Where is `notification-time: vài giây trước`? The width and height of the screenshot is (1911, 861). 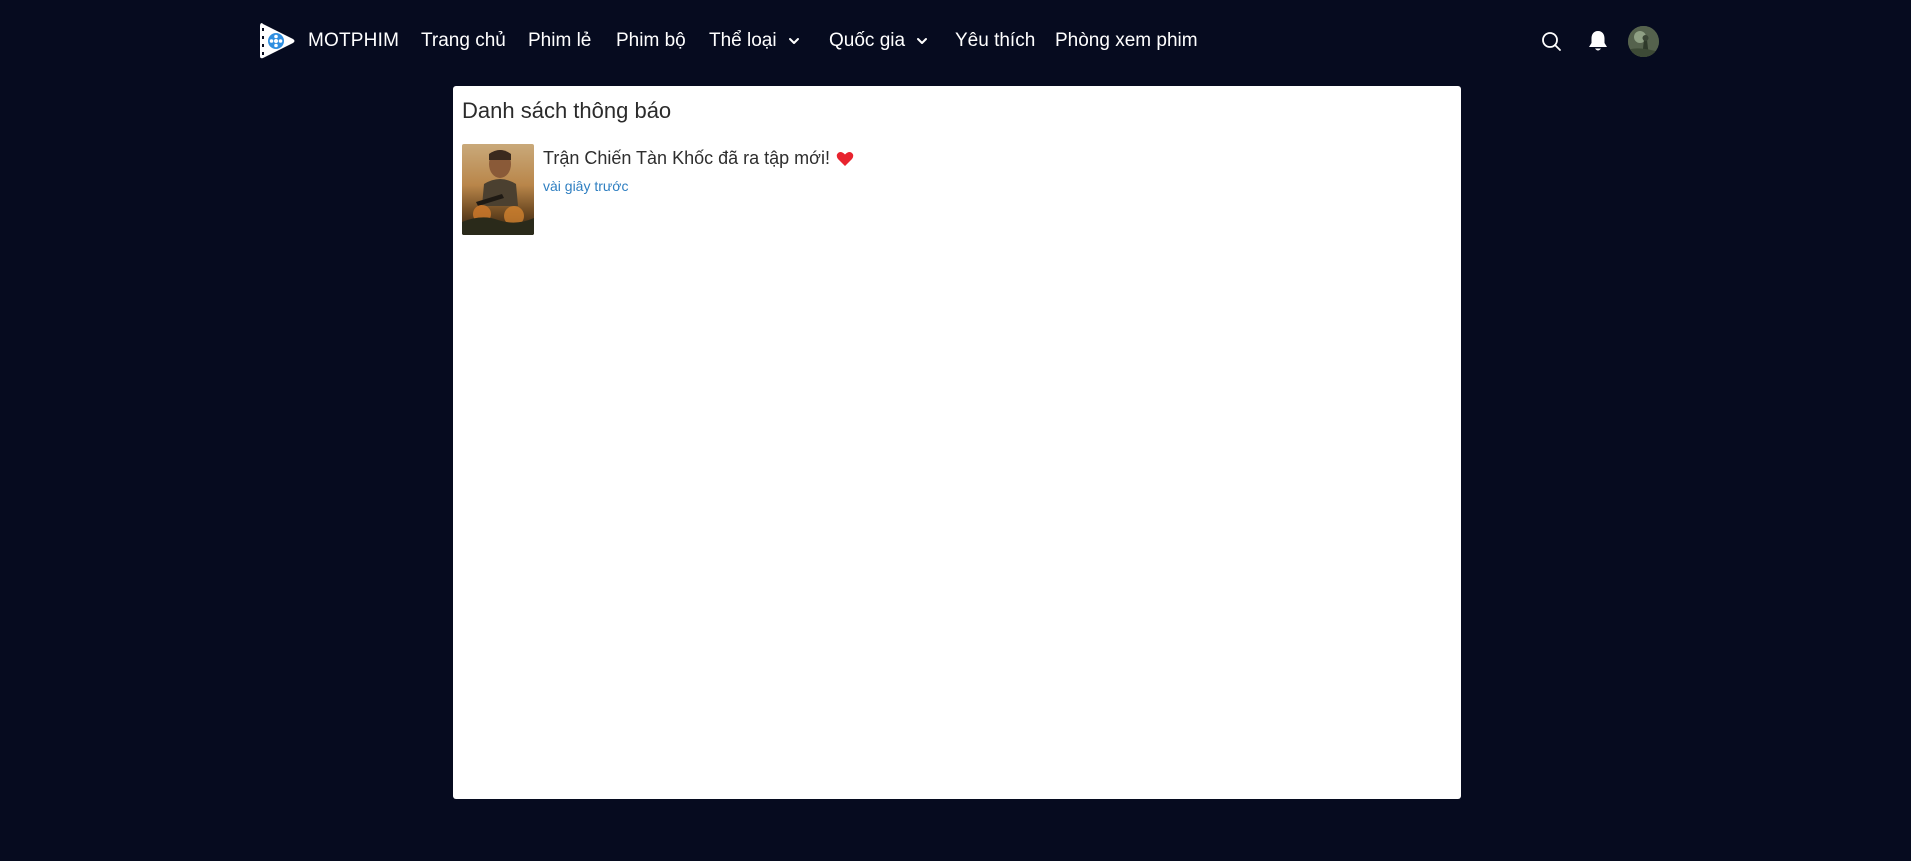
notification-time: vài giây trước is located at coordinates (585, 186).